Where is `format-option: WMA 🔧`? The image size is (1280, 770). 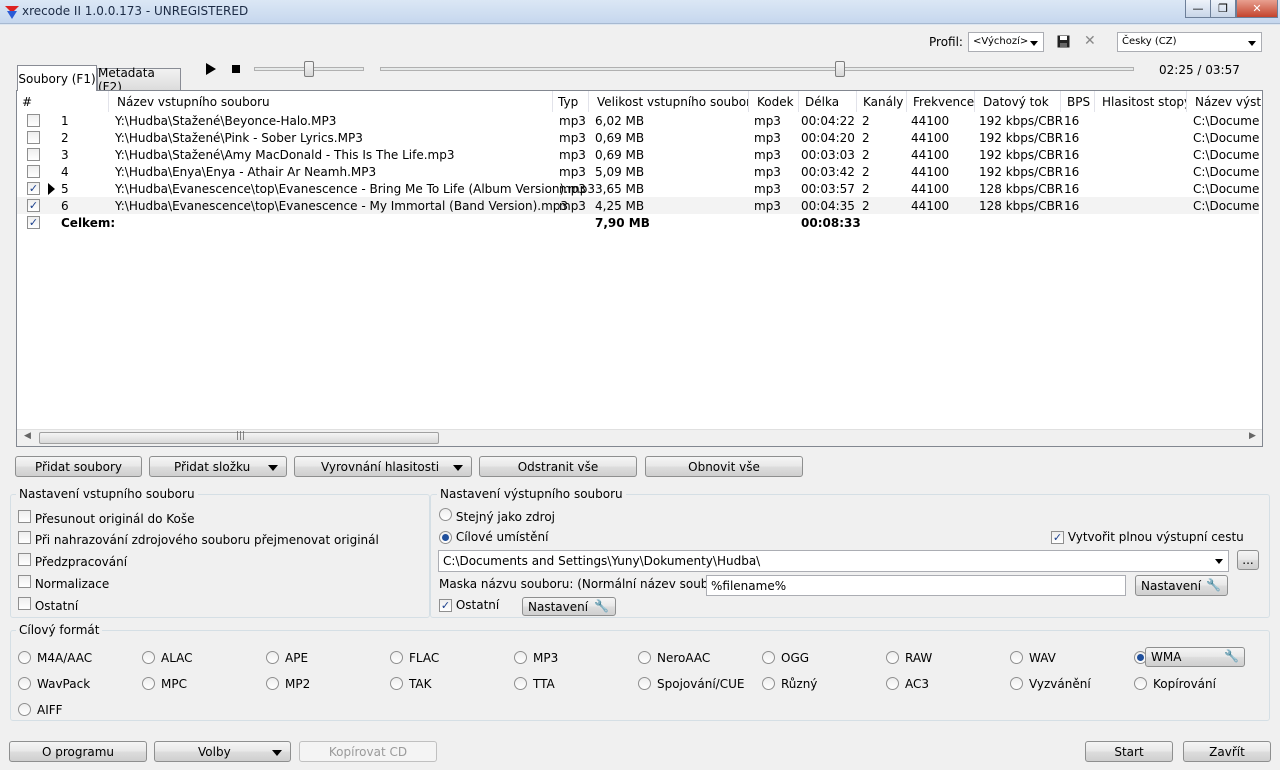 format-option: WMA 🔧 is located at coordinates (1189, 657).